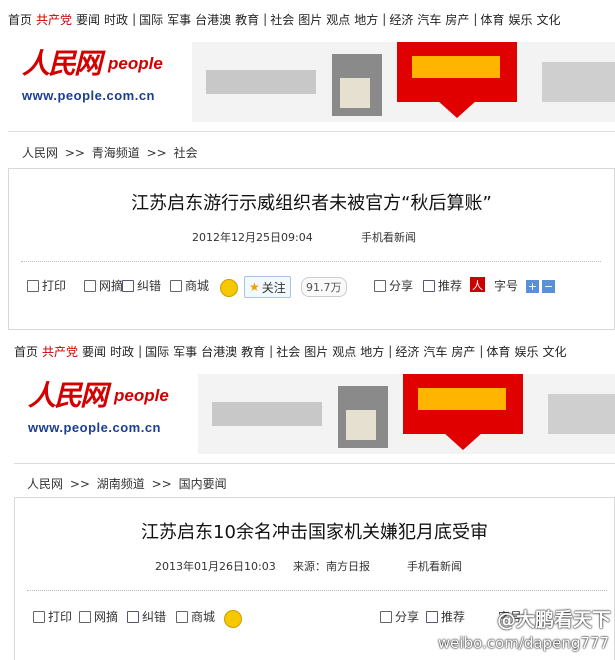  I want to click on breadcrumb: 人民网 >> 湖南频道 >> 国内要闻, so click(128, 483).